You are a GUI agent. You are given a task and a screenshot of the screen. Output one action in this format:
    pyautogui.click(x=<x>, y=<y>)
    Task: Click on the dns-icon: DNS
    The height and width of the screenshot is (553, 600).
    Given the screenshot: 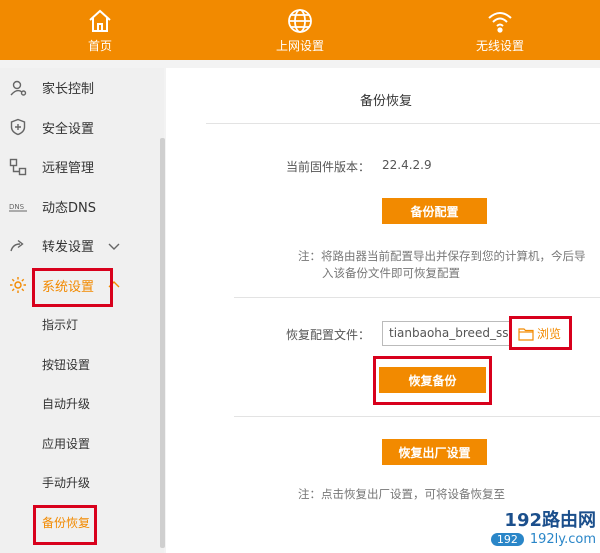 What is the action you would take?
    pyautogui.click(x=18, y=206)
    